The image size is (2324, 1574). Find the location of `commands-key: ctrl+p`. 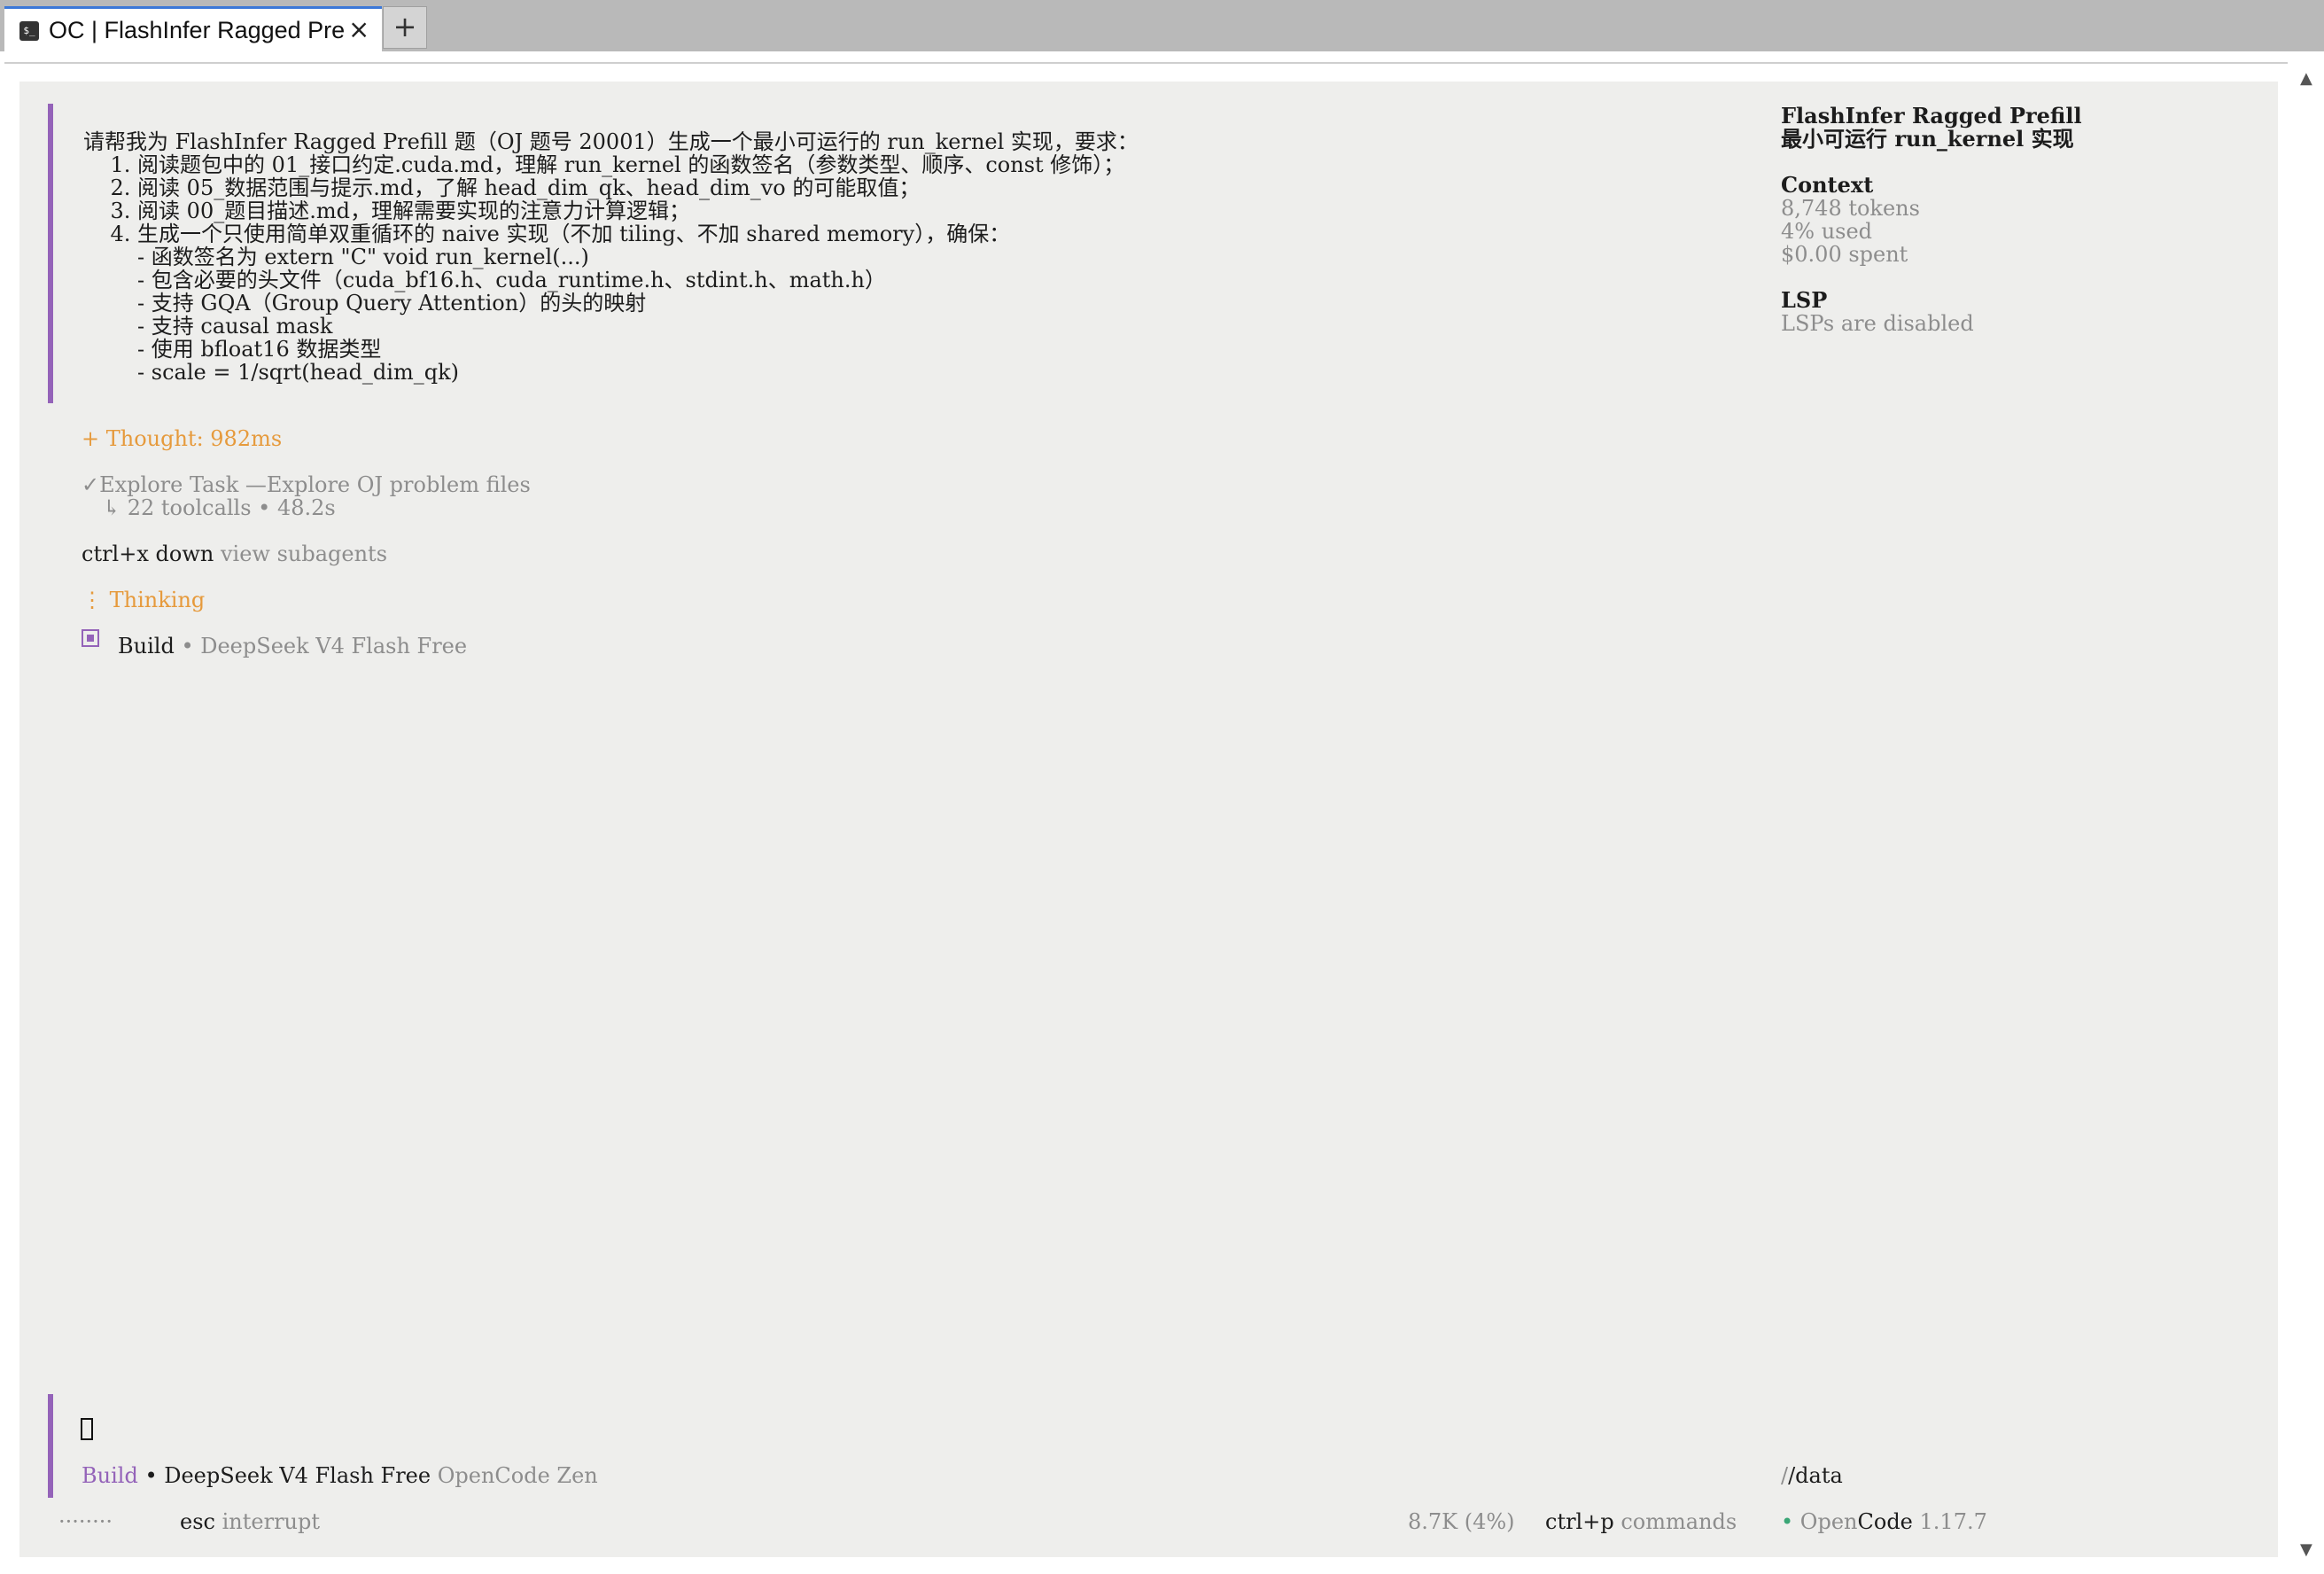

commands-key: ctrl+p is located at coordinates (1580, 1521).